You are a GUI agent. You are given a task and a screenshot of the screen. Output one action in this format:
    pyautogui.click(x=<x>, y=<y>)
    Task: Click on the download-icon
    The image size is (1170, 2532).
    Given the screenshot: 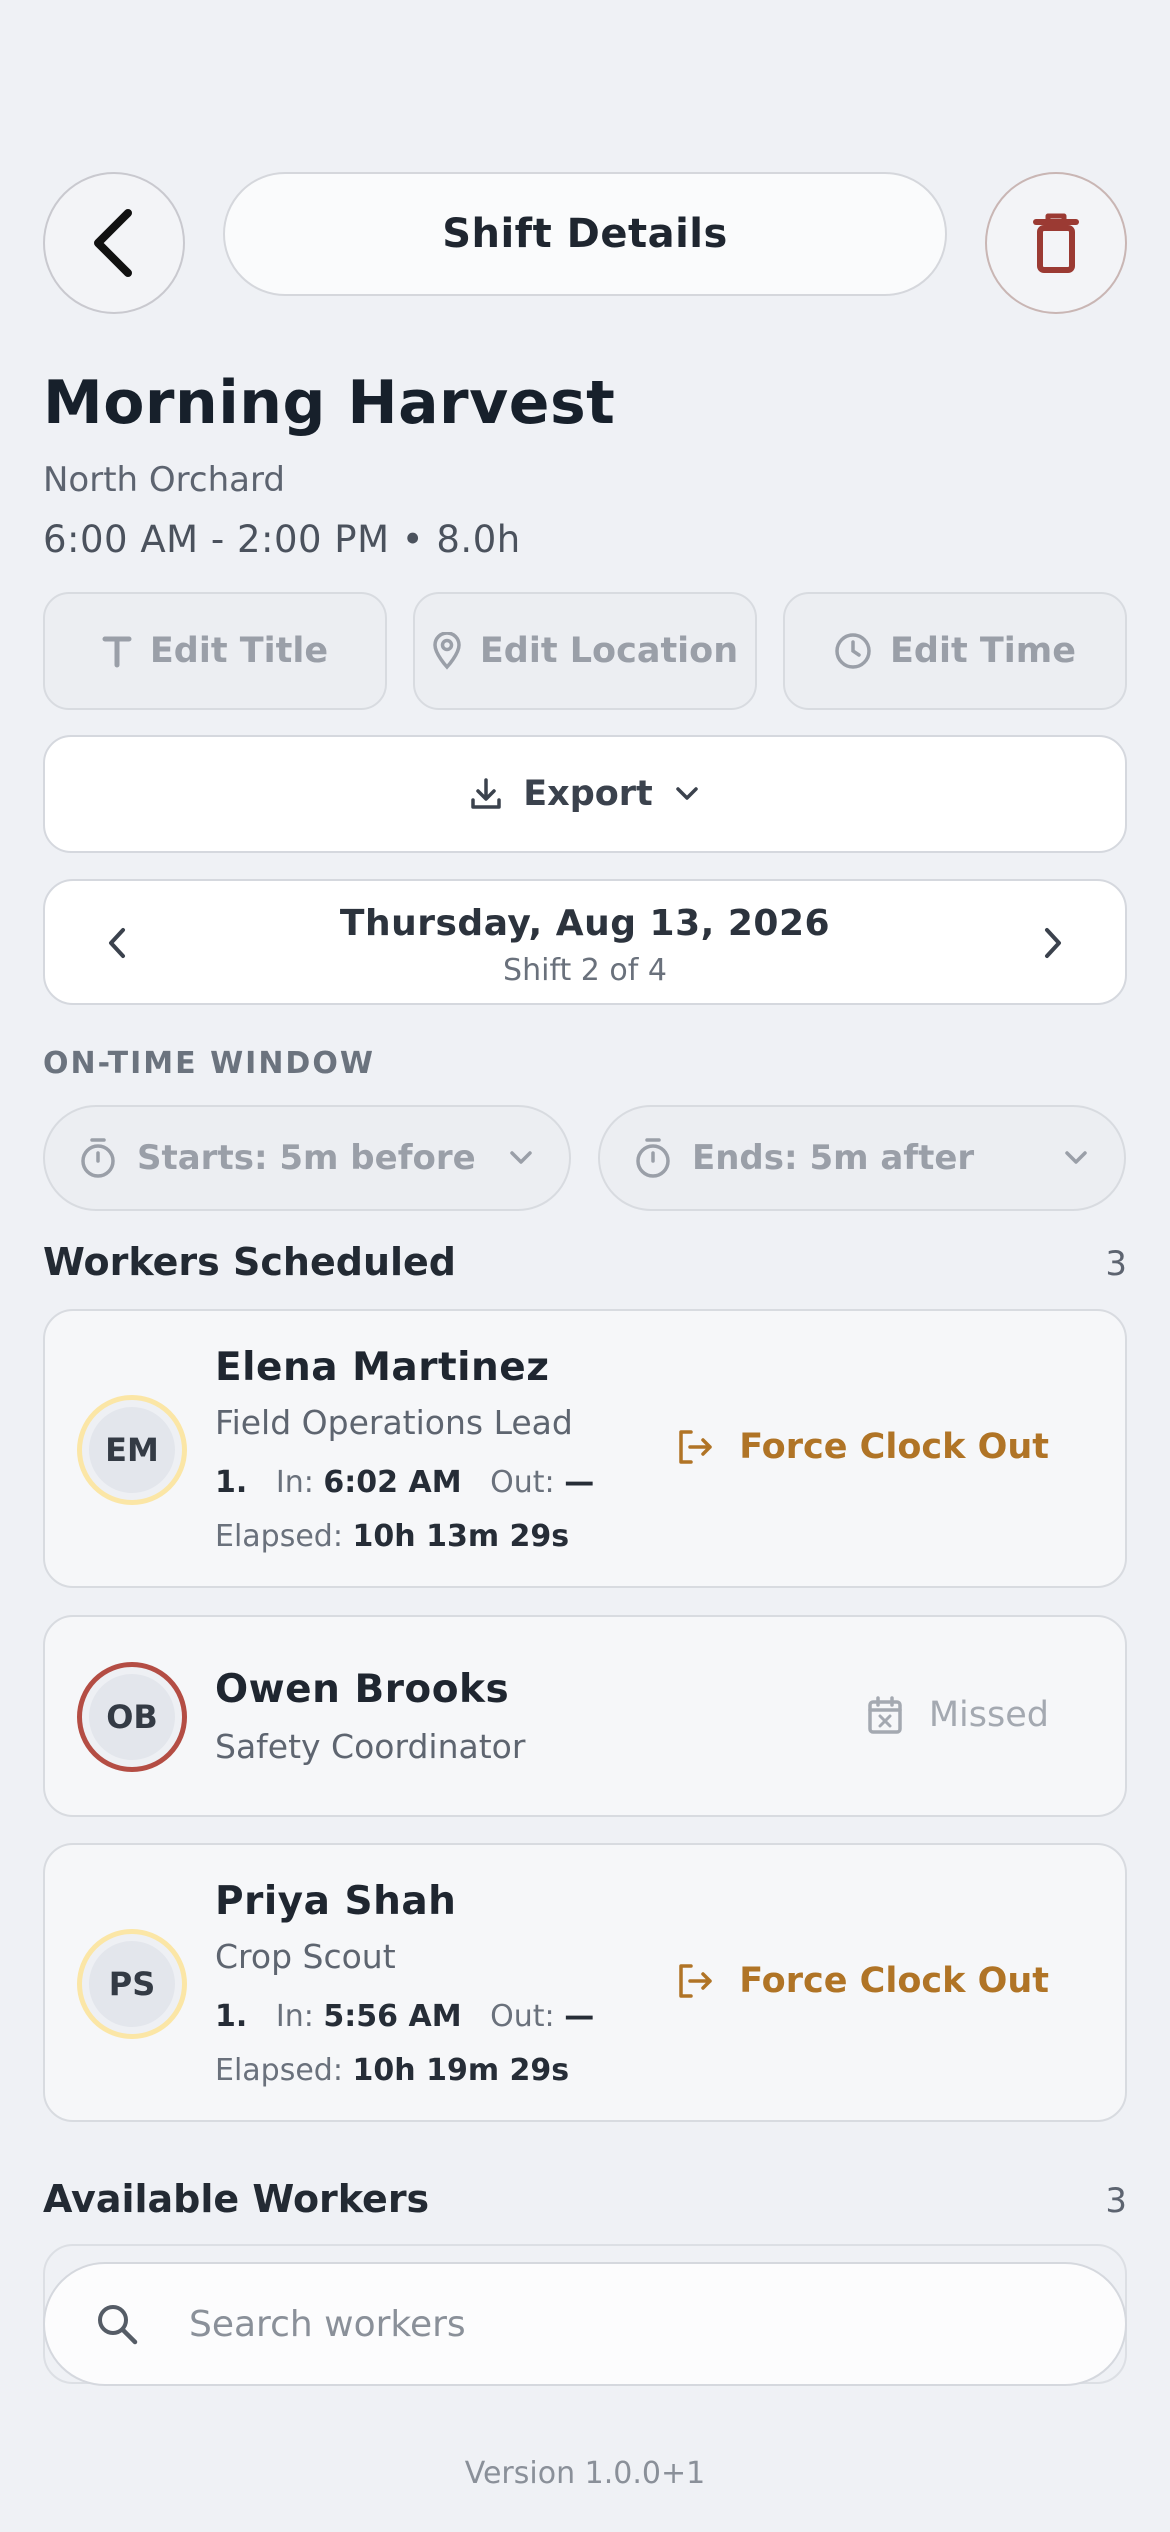 What is the action you would take?
    pyautogui.click(x=486, y=793)
    